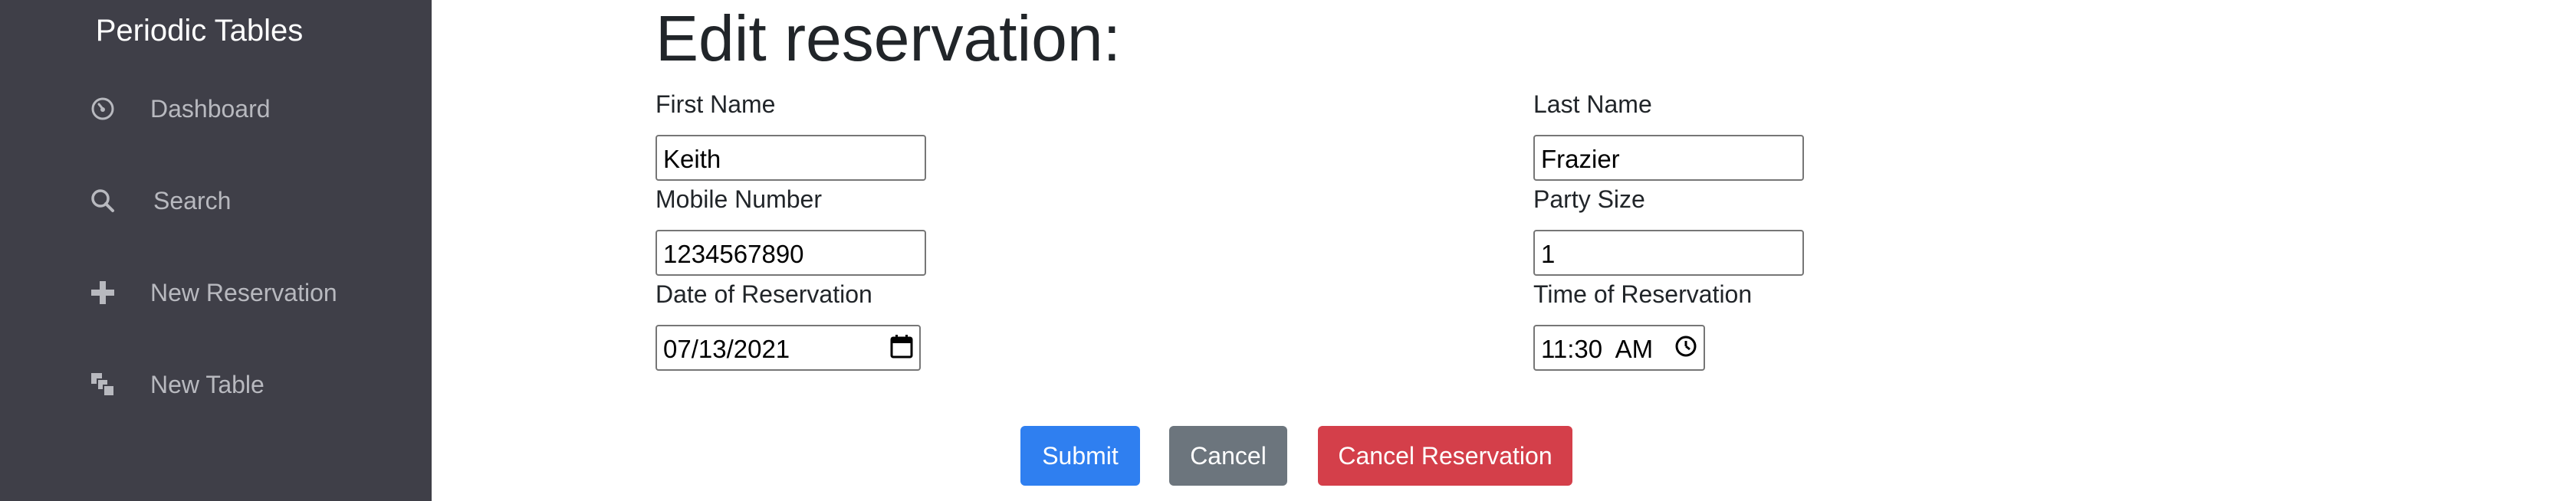  Describe the element at coordinates (764, 294) in the screenshot. I see `reservation-date-label: Date of Reservation` at that location.